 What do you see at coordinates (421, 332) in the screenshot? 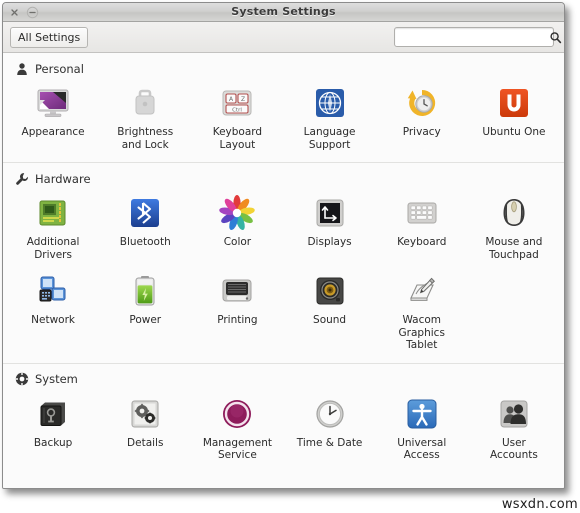
I see `tile-label: Wacom Graphics Tablet` at bounding box center [421, 332].